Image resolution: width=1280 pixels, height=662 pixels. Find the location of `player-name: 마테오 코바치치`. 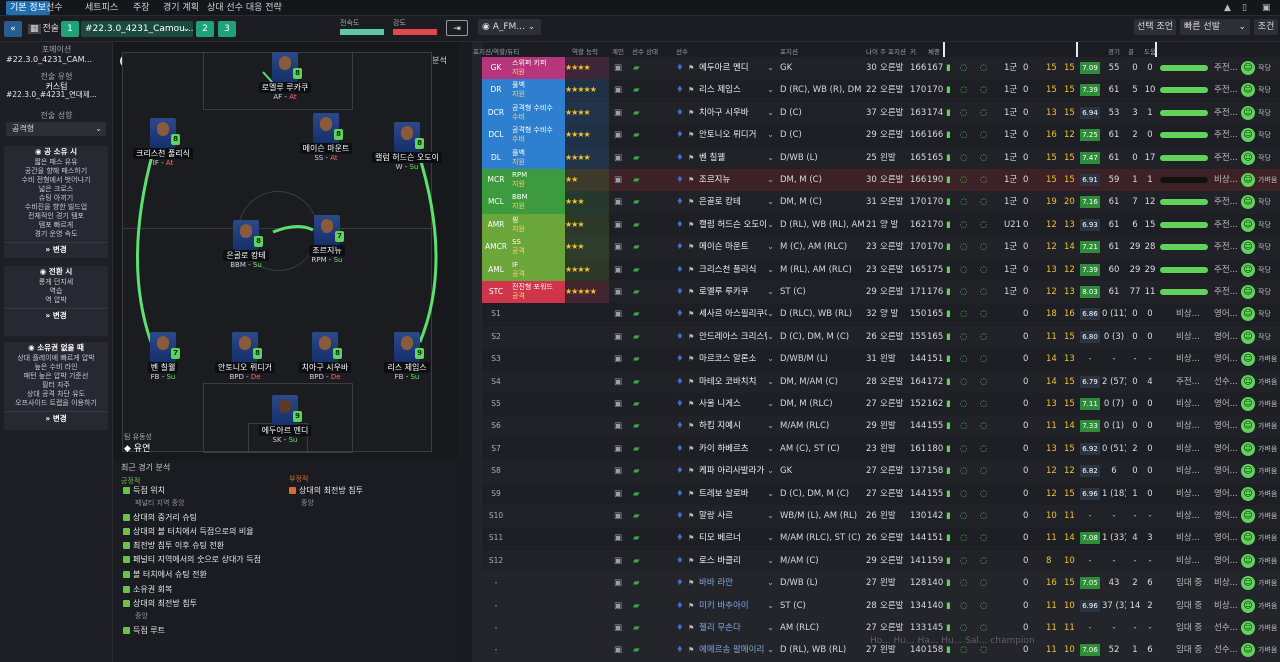

player-name: 마테오 코바치치 is located at coordinates (733, 382).